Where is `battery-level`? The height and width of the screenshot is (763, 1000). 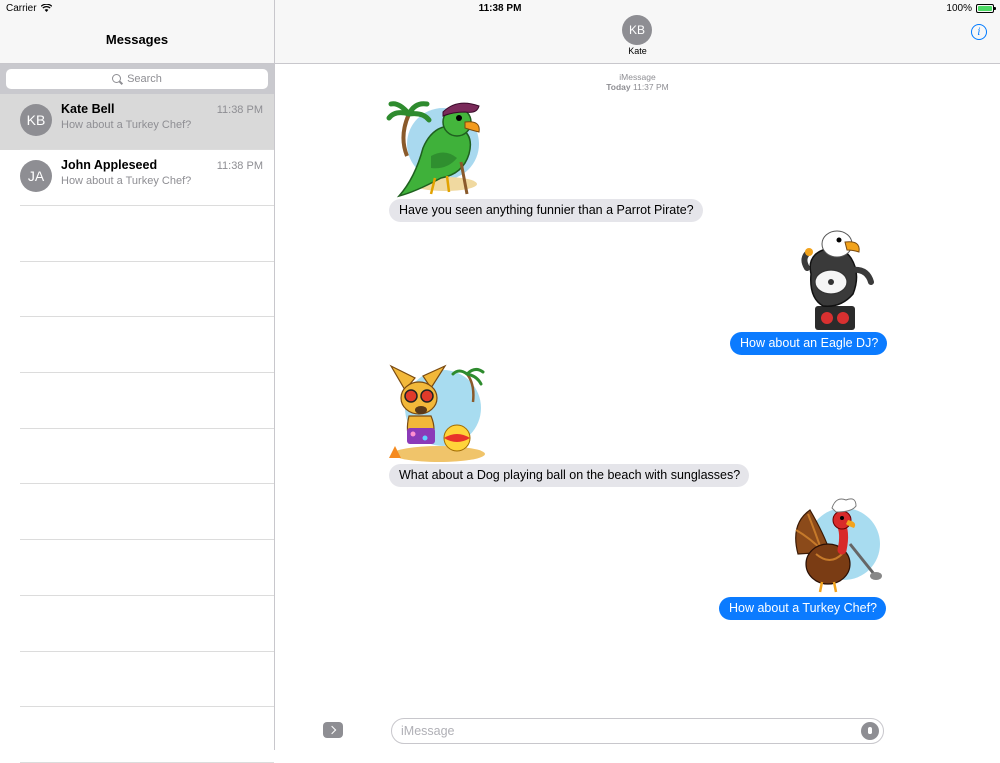 battery-level is located at coordinates (985, 8).